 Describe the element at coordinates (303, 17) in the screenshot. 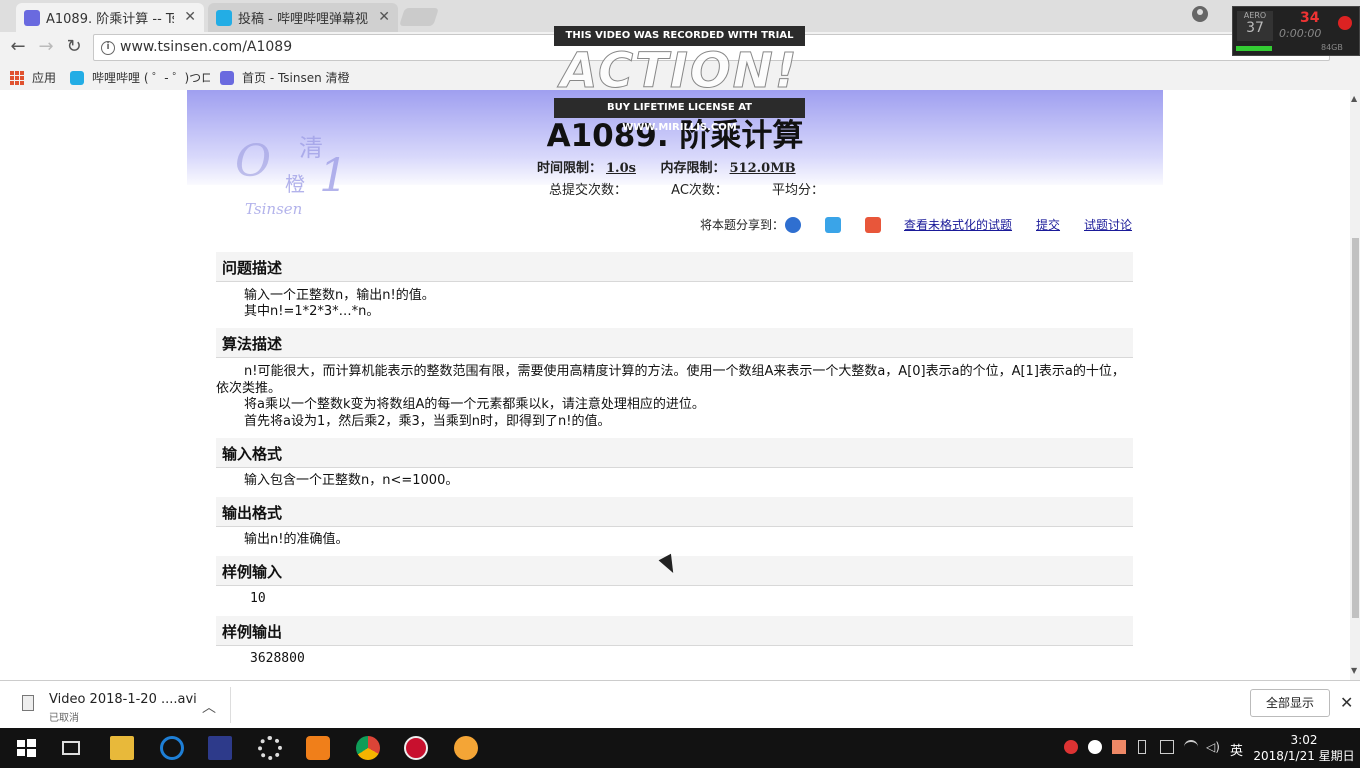

I see `tab-bilibili: 投稿 - 哔哩哔哩弹幕视频 ✕` at that location.